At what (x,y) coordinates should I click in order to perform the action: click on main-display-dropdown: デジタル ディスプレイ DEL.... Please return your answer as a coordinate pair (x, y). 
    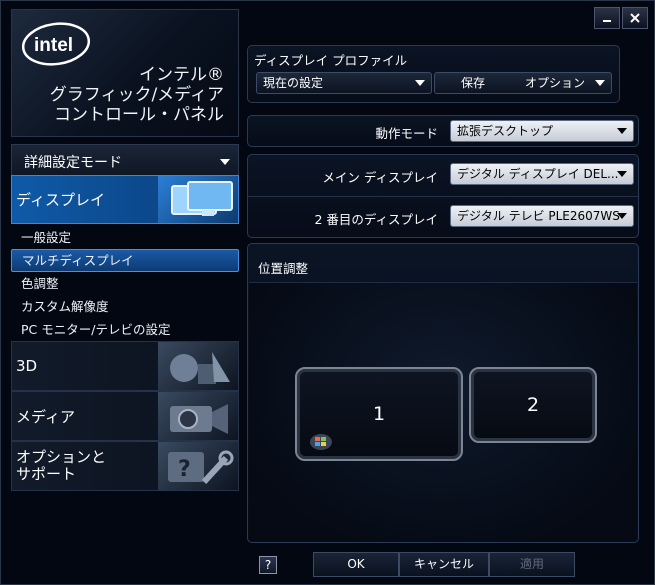
    Looking at the image, I should click on (542, 174).